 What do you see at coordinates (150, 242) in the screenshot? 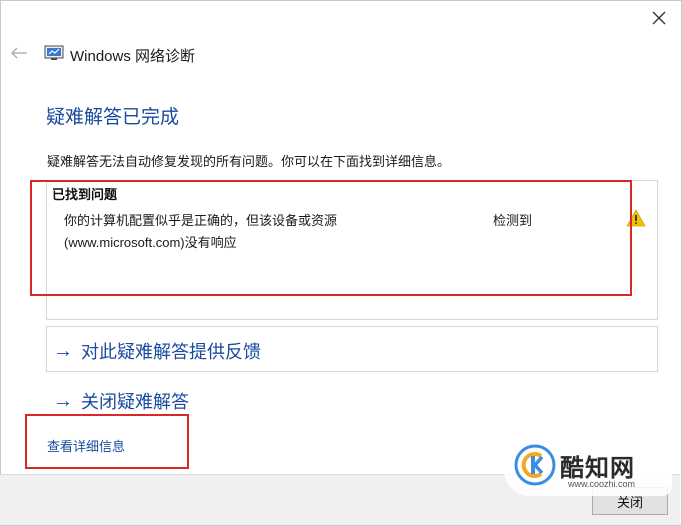
I see `problem-description-line2: (www.microsoft.com)没有响应` at bounding box center [150, 242].